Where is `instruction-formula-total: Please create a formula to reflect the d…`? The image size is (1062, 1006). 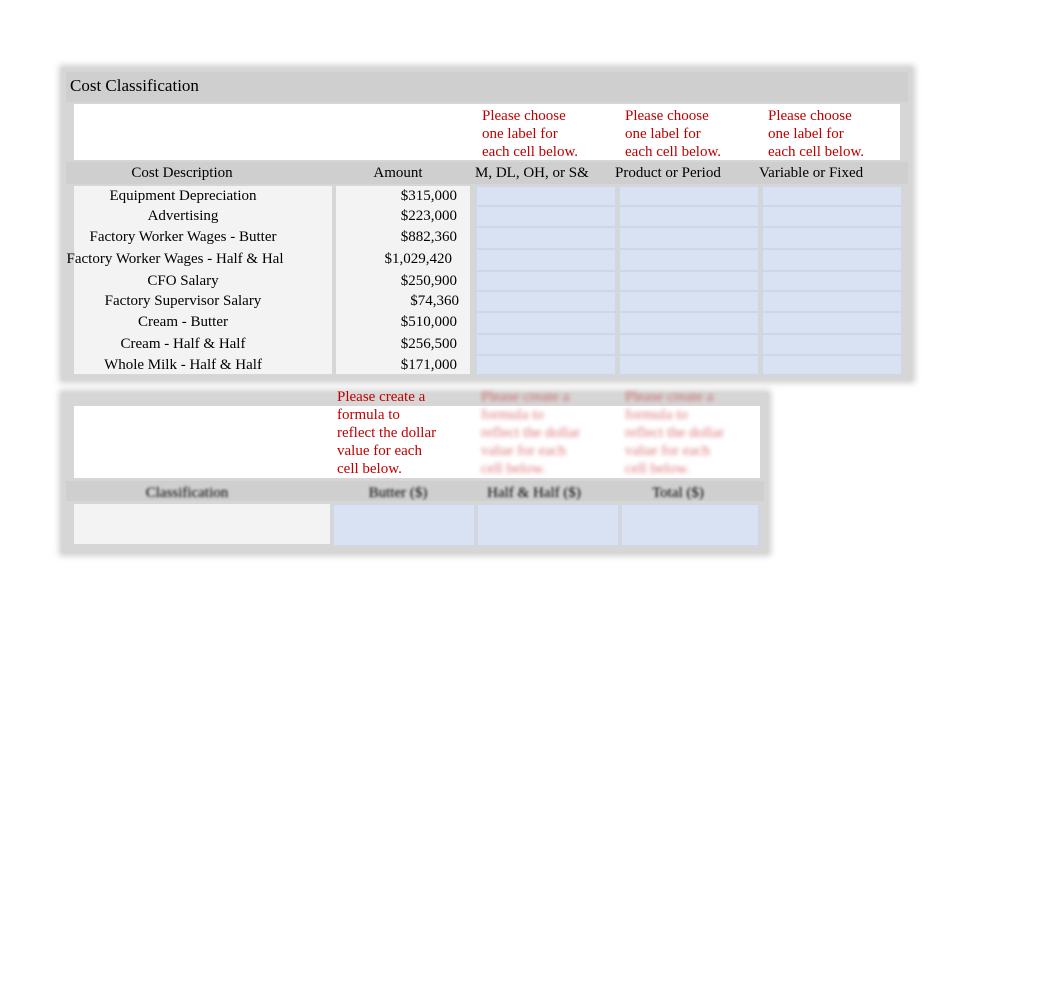 instruction-formula-total: Please create a formula to reflect the d… is located at coordinates (675, 433).